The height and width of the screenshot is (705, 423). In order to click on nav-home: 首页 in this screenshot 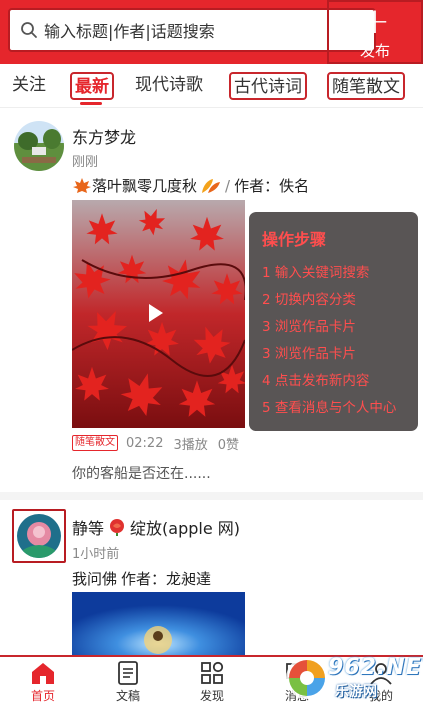, I will do `click(43, 682)`.